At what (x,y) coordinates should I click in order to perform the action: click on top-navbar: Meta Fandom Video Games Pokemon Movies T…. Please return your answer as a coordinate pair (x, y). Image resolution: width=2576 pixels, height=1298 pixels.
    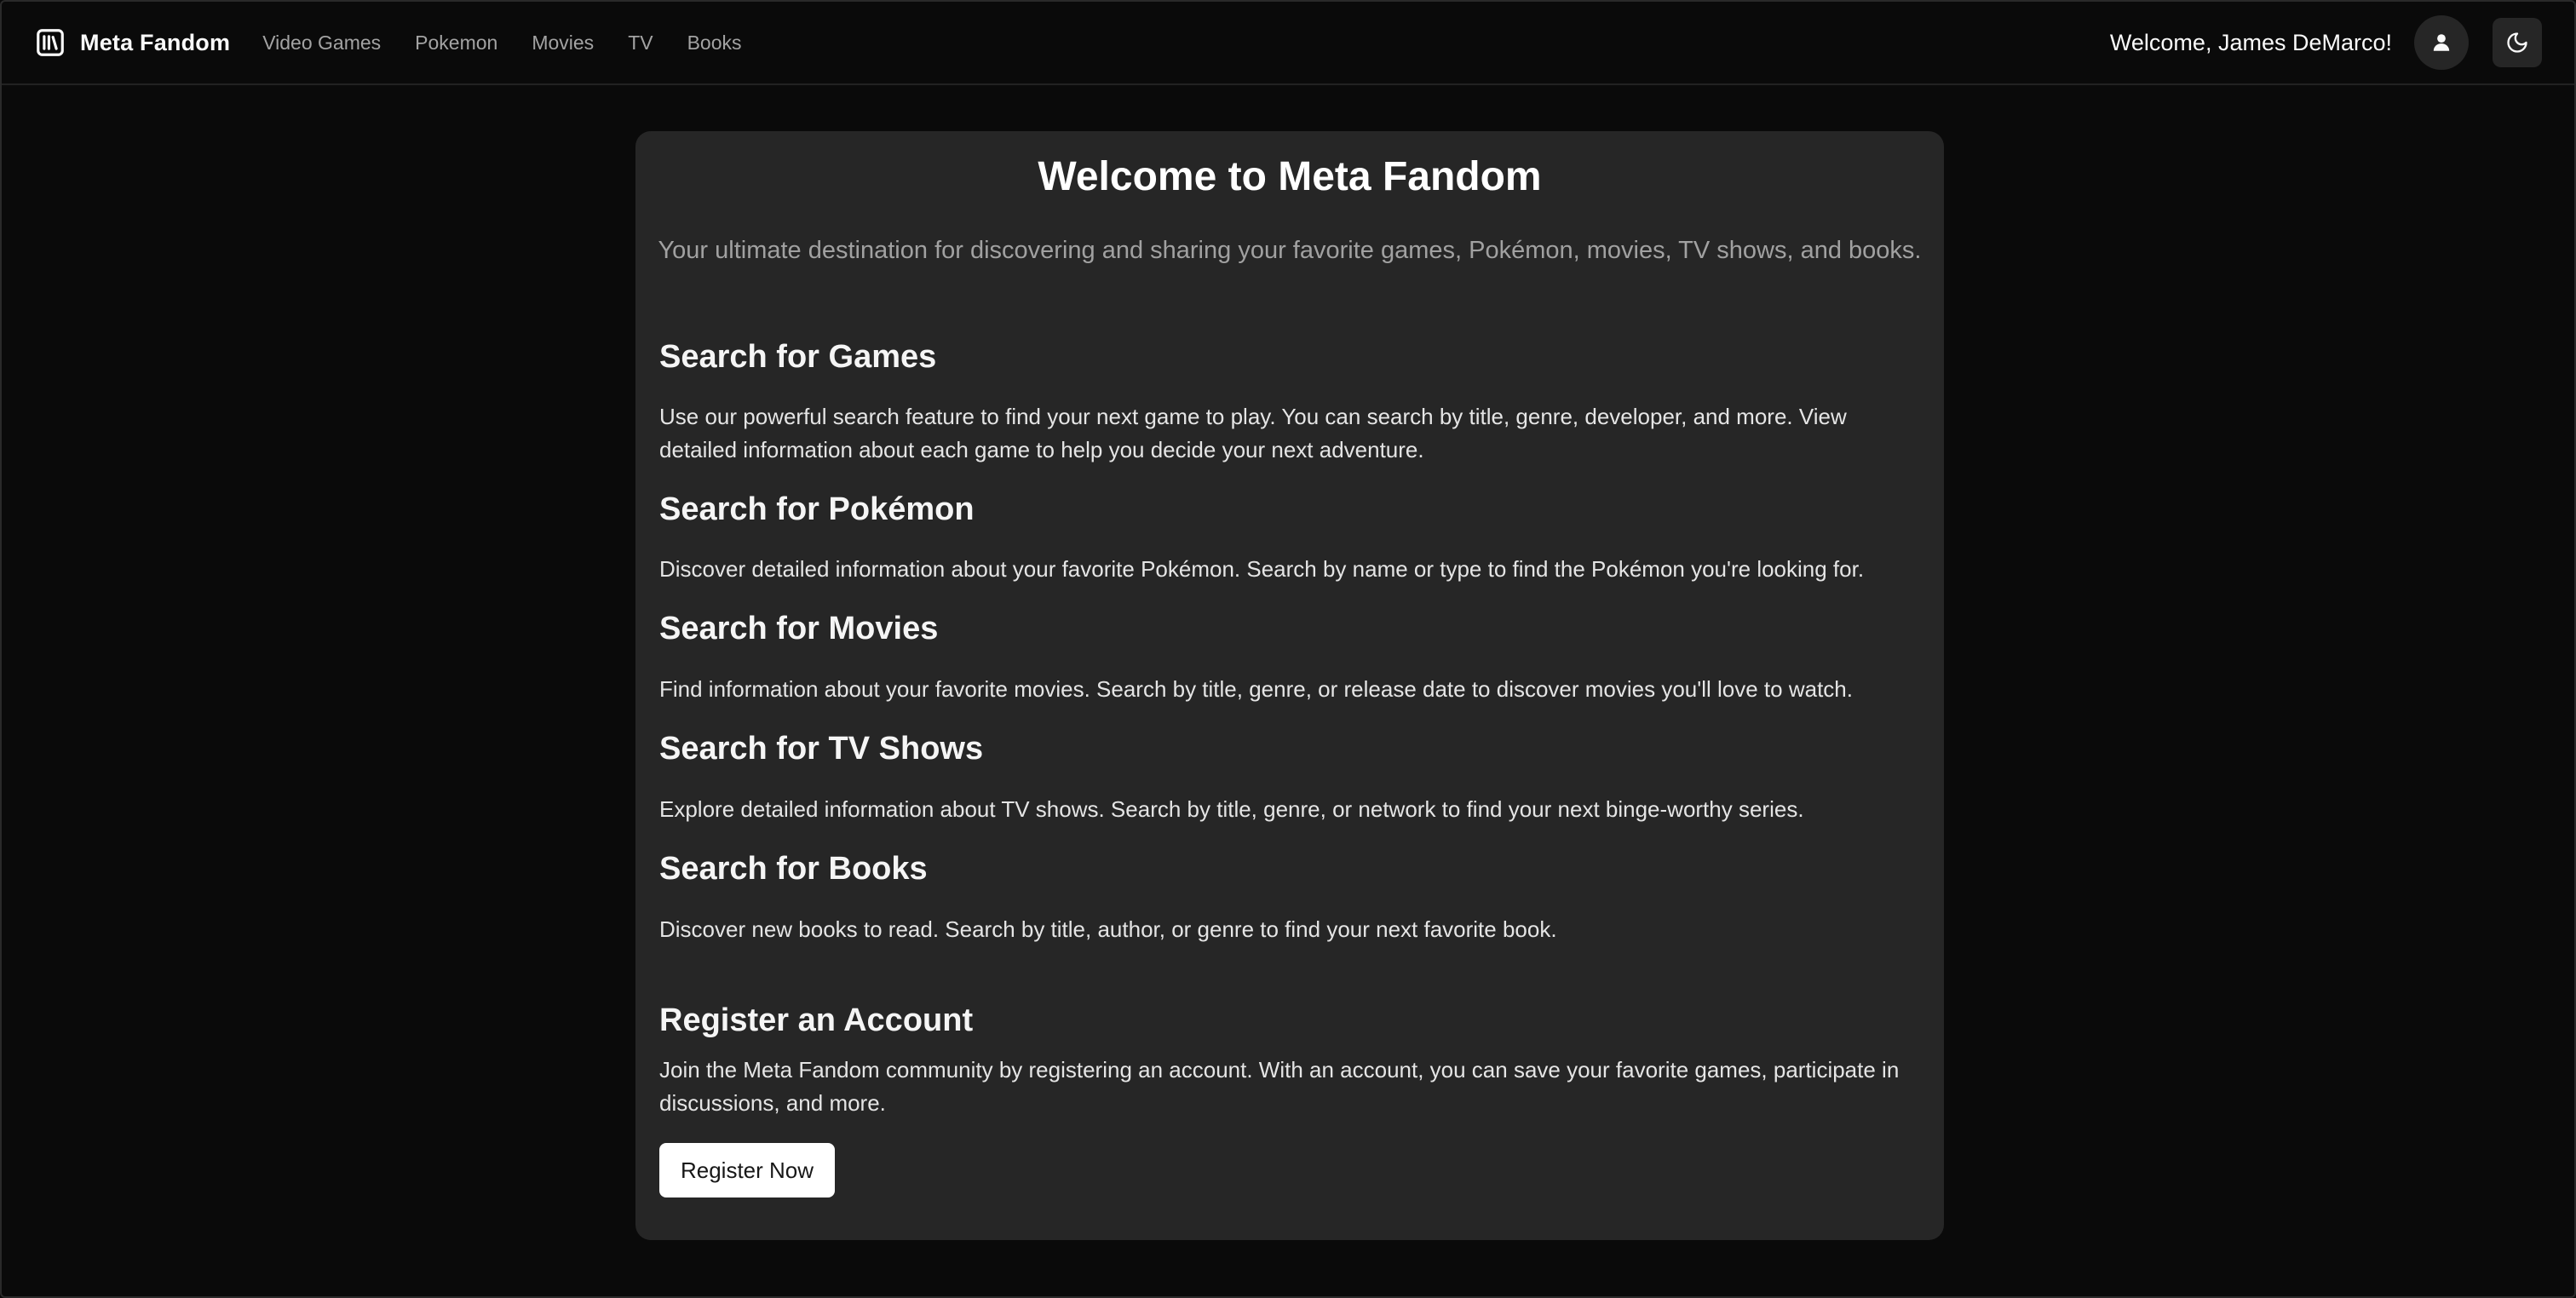
    Looking at the image, I should click on (1288, 43).